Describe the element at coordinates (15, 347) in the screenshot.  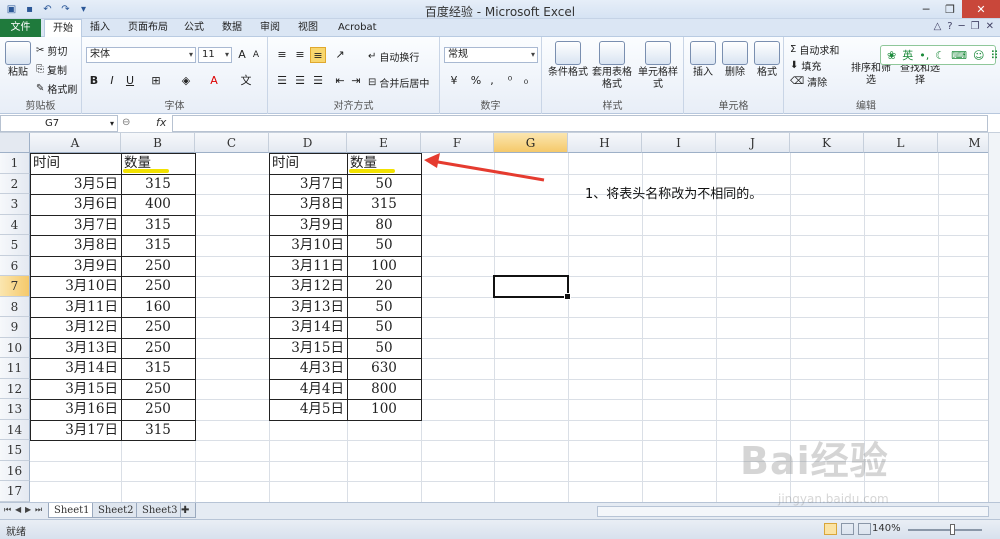
I see `row-header-10: 10` at that location.